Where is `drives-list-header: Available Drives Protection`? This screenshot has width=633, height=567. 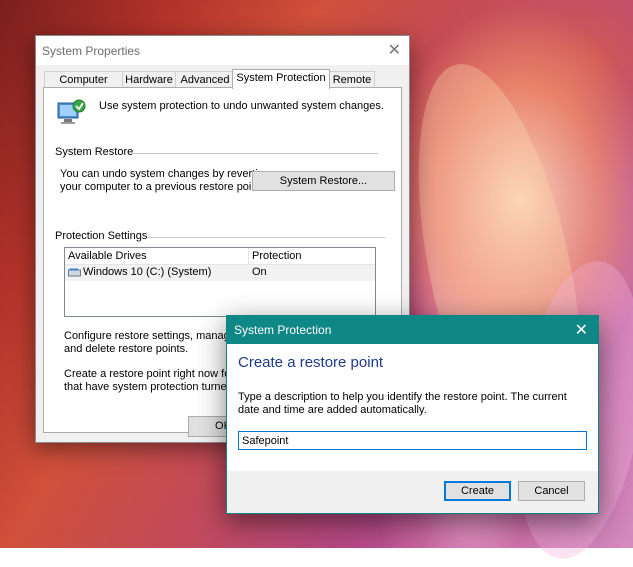
drives-list-header: Available Drives Protection is located at coordinates (220, 256).